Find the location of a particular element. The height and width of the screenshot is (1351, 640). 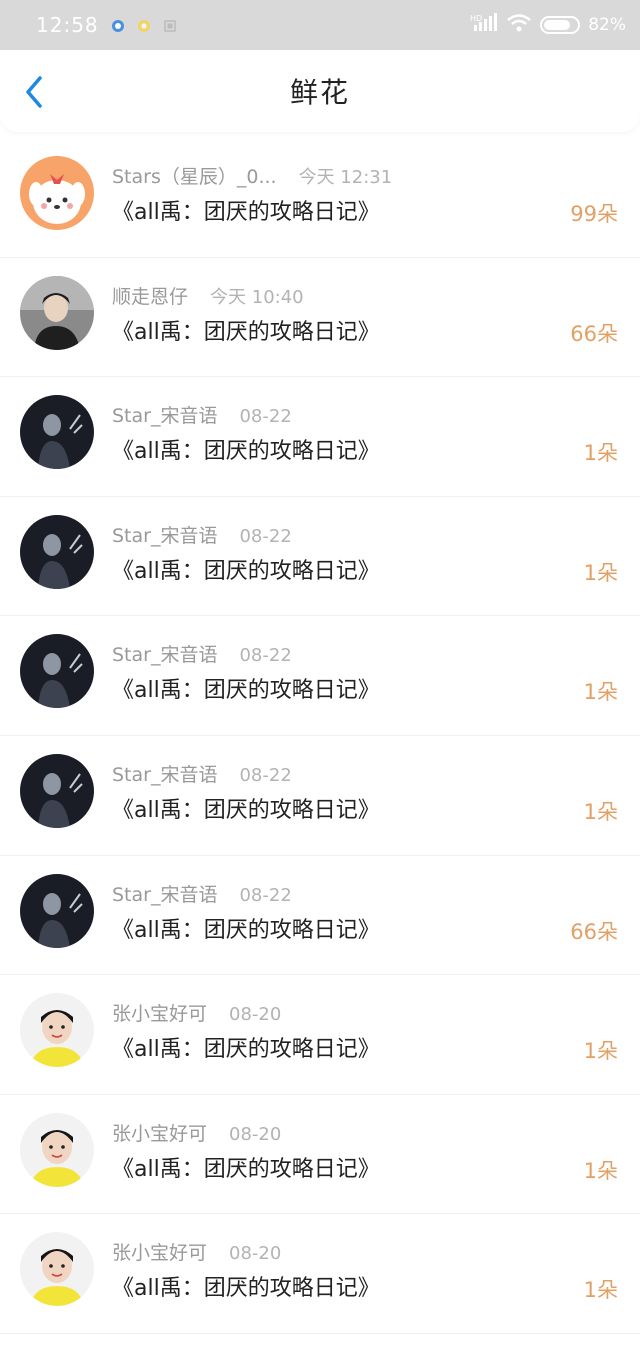

item-meta: Stars（星辰）_0... 今天 12:31 is located at coordinates (252, 175).